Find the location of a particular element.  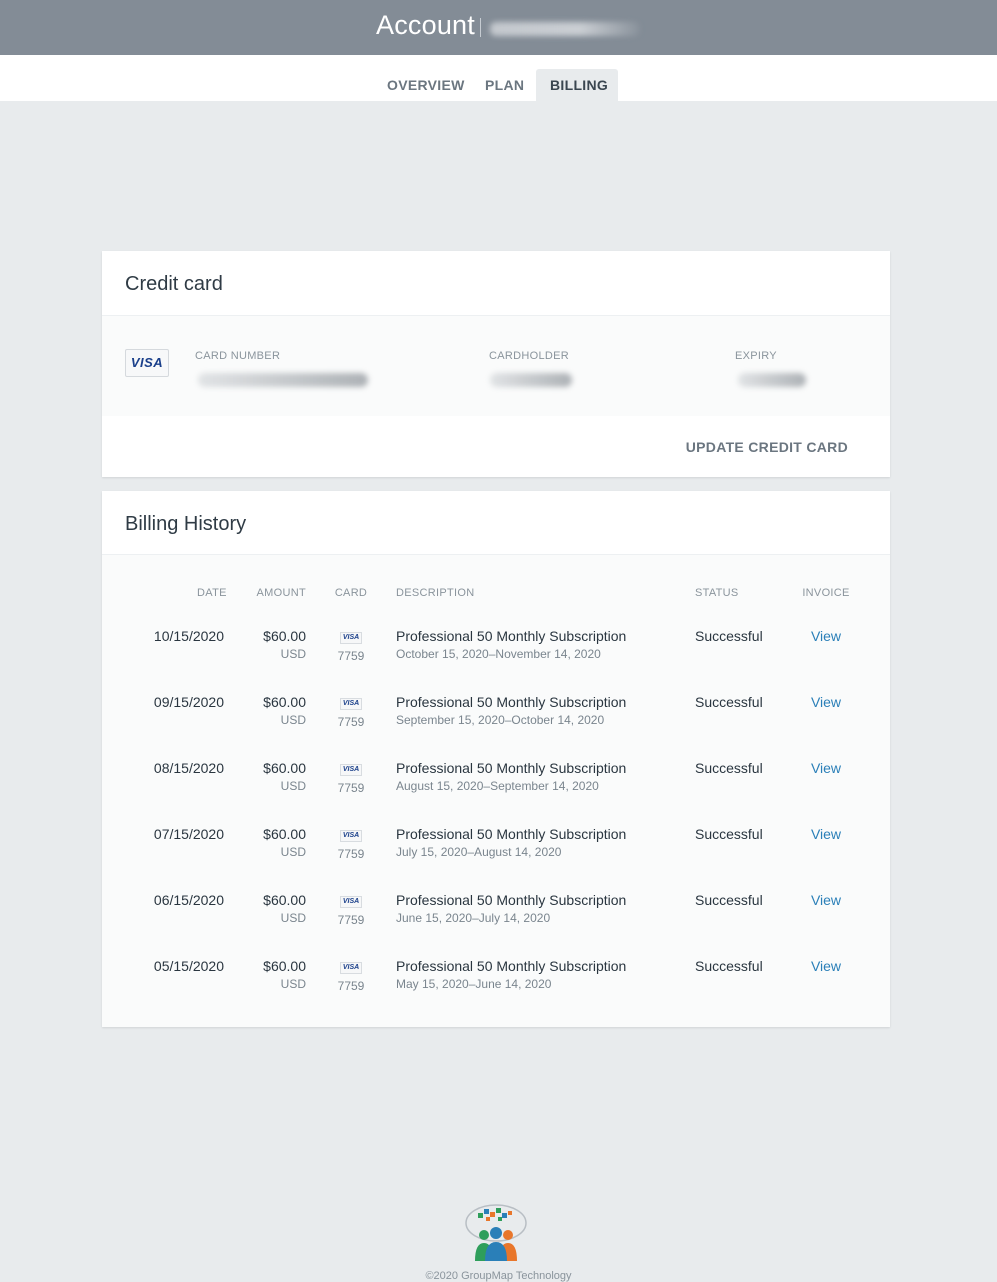

row-period: September 15, 2020–October 14, 2020 is located at coordinates (500, 720).